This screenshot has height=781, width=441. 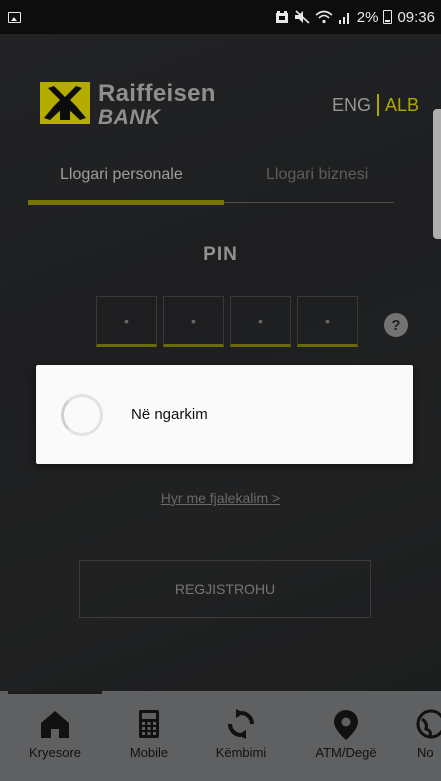 I want to click on calculator-icon, so click(x=149, y=724).